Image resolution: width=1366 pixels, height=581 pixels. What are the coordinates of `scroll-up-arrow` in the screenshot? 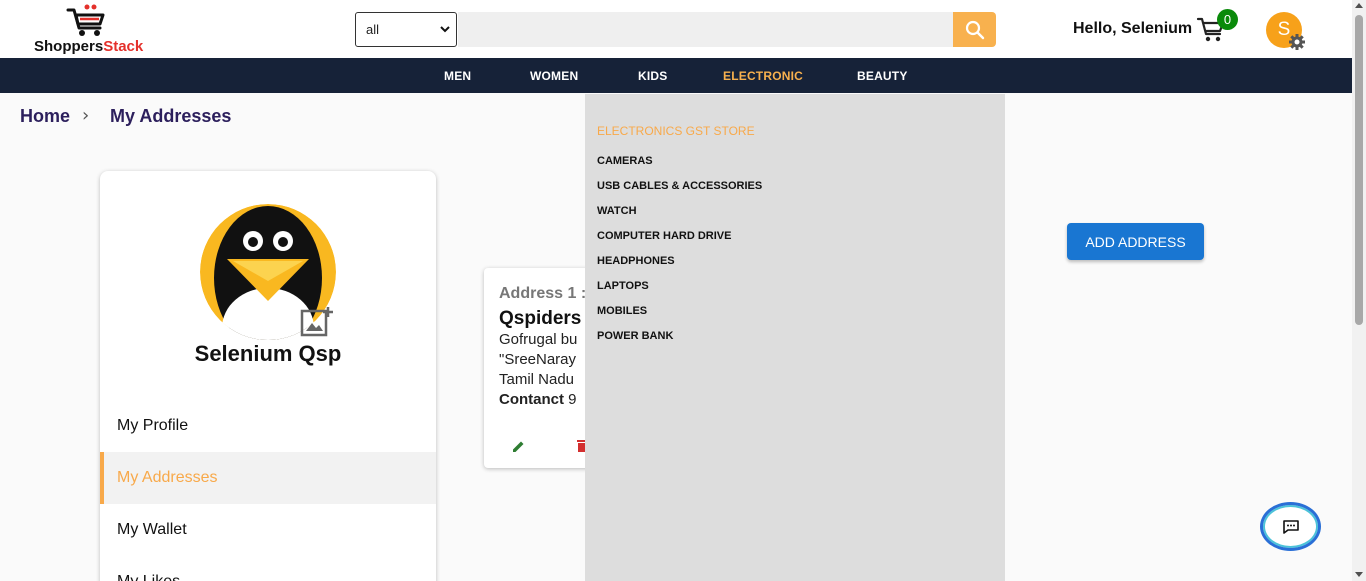 It's located at (1359, 5).